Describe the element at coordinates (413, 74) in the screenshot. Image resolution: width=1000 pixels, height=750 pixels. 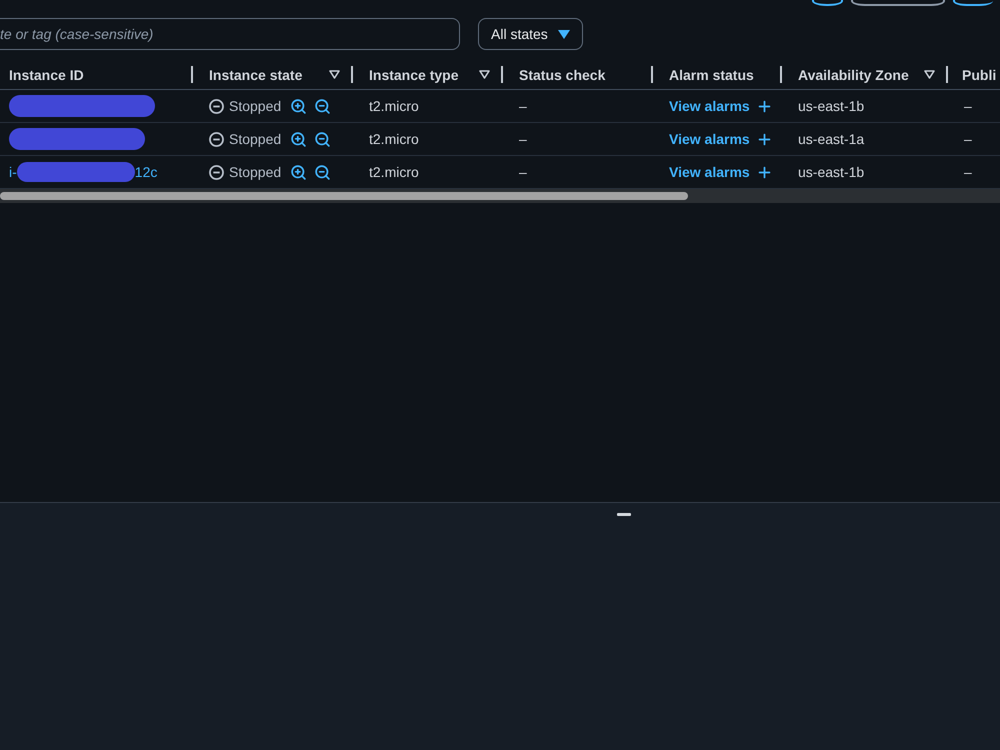
I see `column-header: Instance type` at that location.